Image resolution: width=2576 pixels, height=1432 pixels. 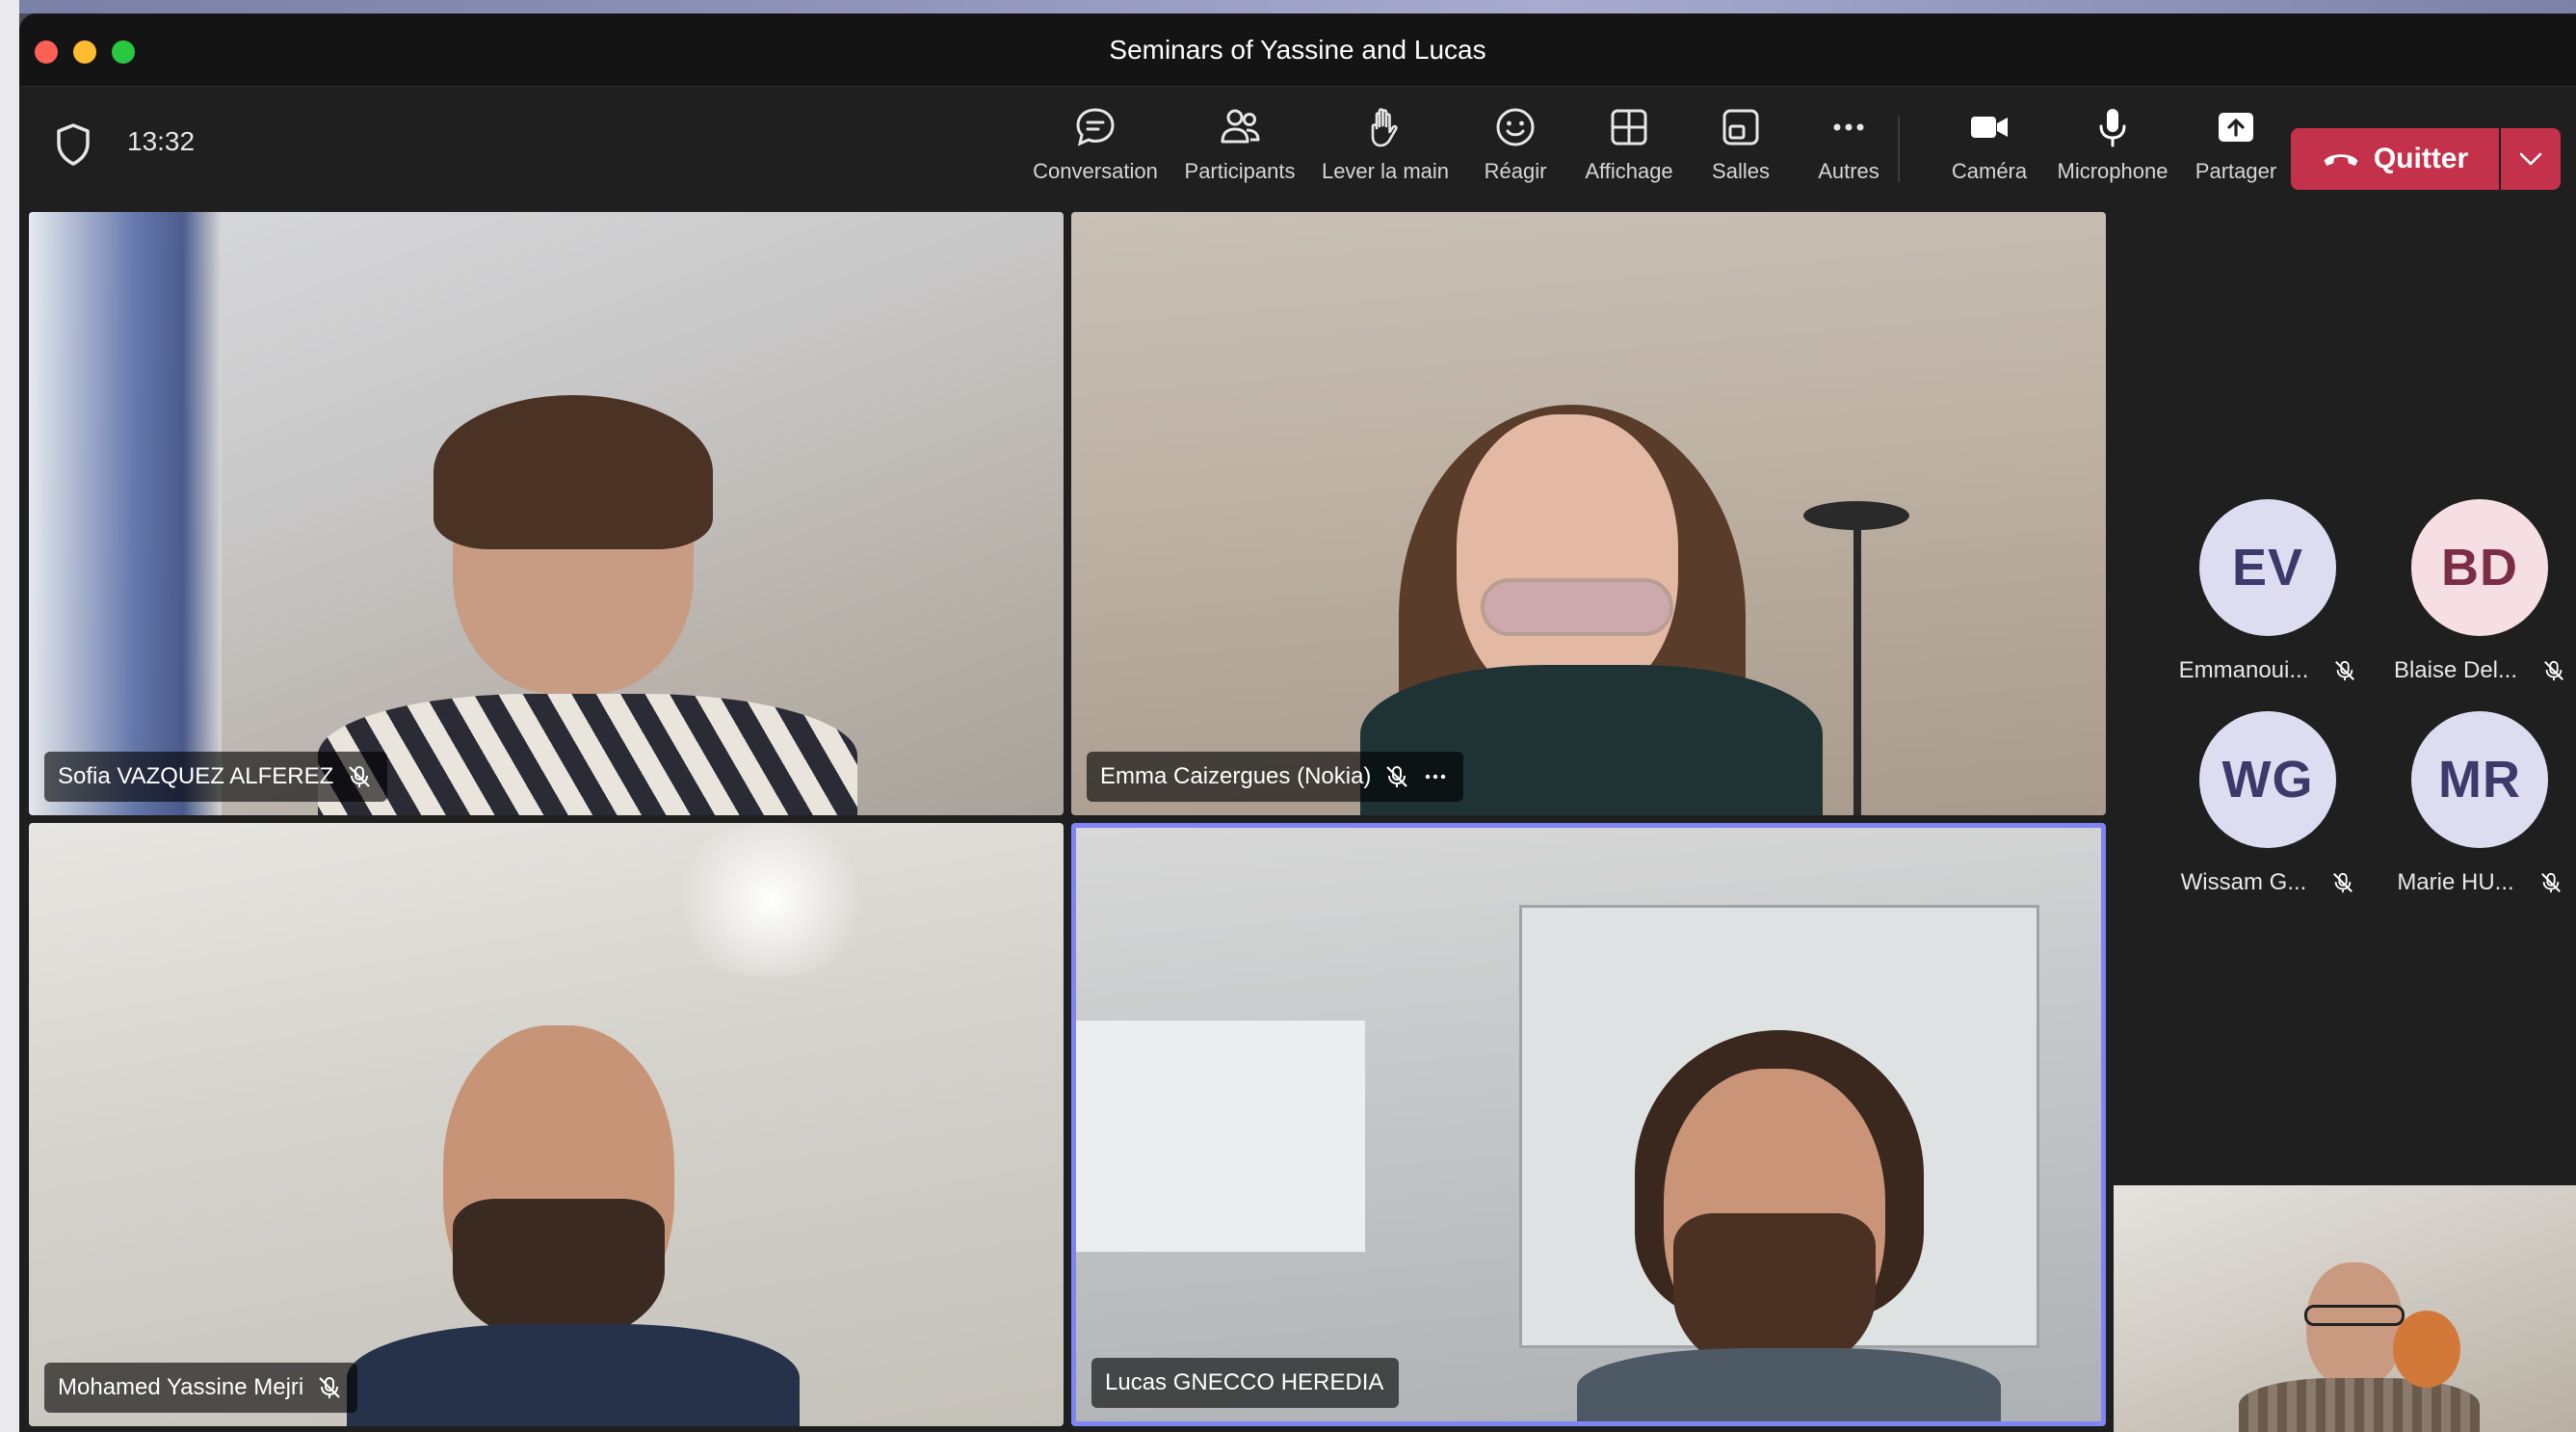 I want to click on participant-nameplate: Sofia VAZQUEZ ALFEREZ, so click(x=216, y=777).